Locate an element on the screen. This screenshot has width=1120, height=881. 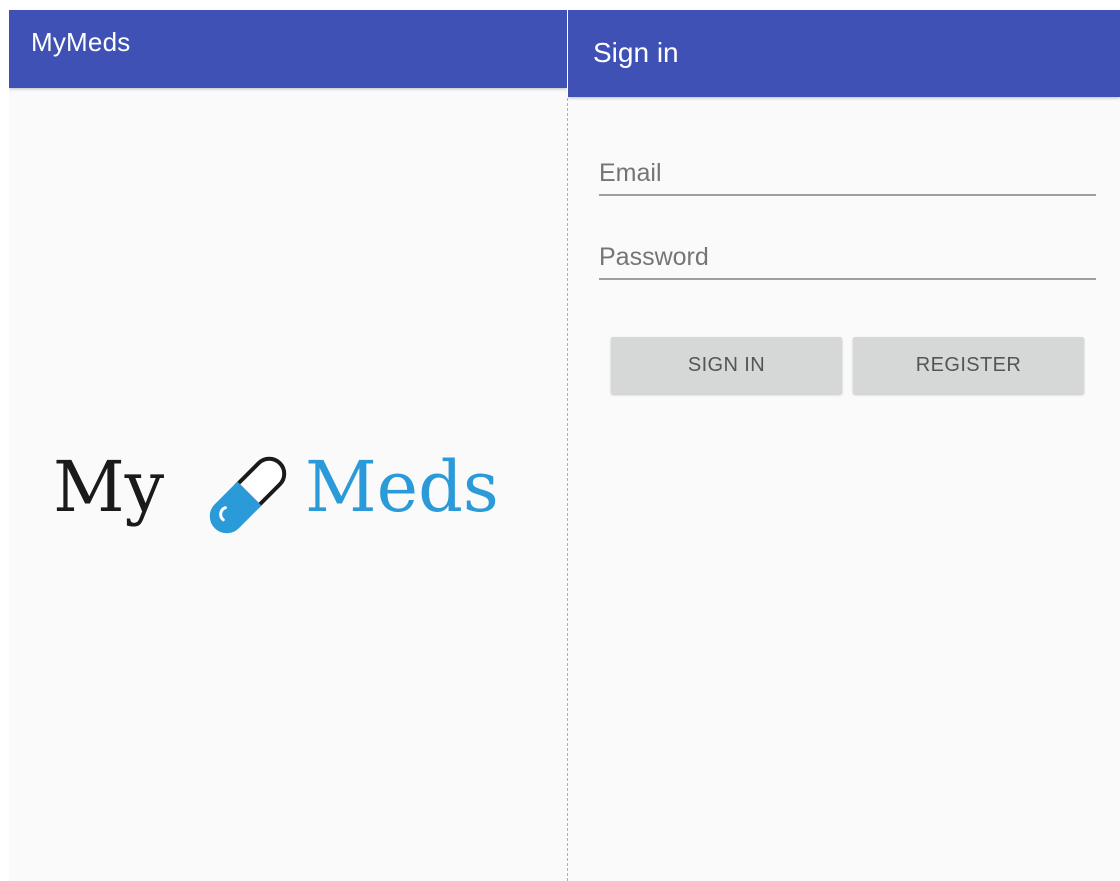
sign-in-button: SIGN IN is located at coordinates (726, 365).